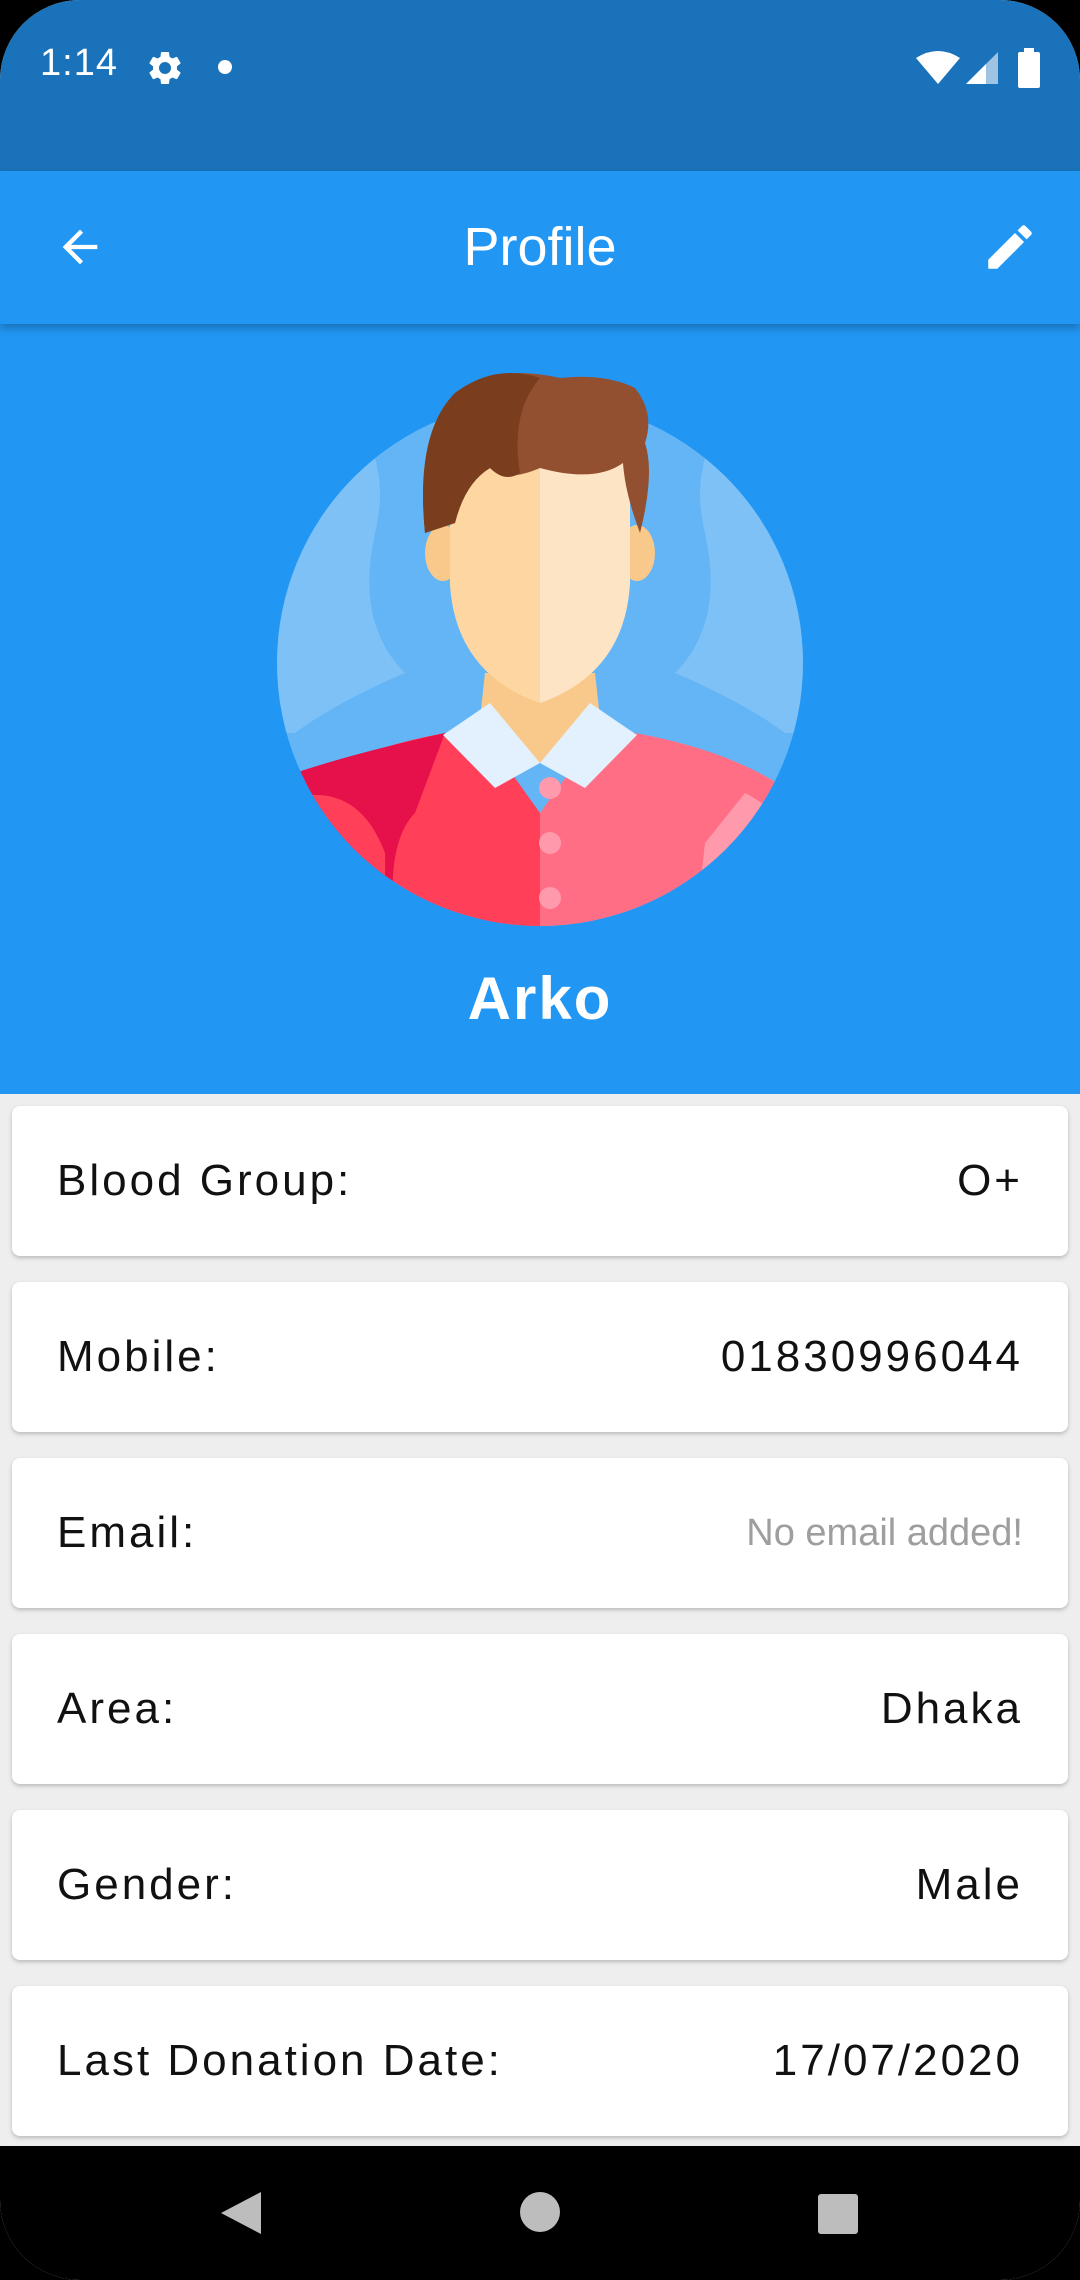  I want to click on nav-home-icon, so click(540, 2212).